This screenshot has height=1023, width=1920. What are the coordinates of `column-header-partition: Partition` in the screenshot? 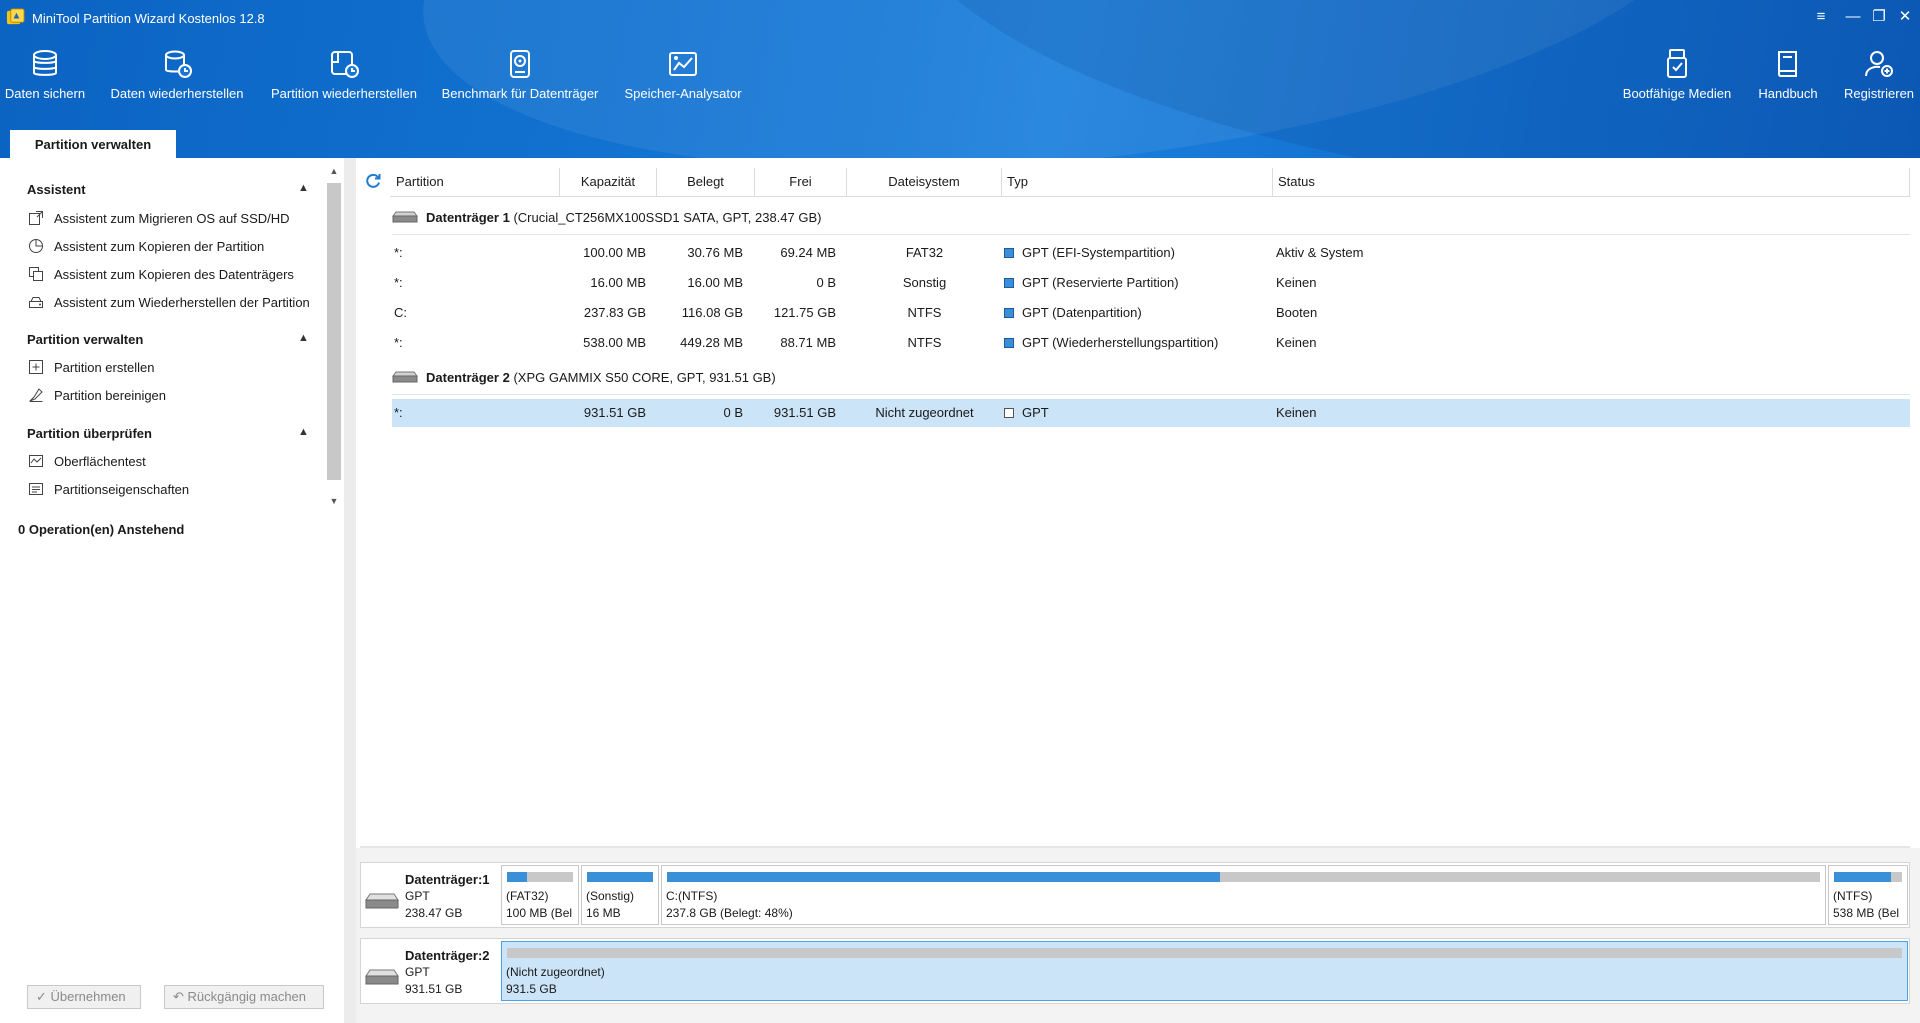 It's located at (478, 182).